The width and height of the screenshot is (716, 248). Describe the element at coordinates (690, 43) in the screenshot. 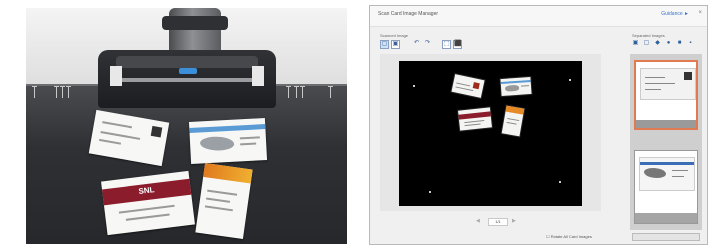

I see `right-tool-6-icon: ▪` at that location.